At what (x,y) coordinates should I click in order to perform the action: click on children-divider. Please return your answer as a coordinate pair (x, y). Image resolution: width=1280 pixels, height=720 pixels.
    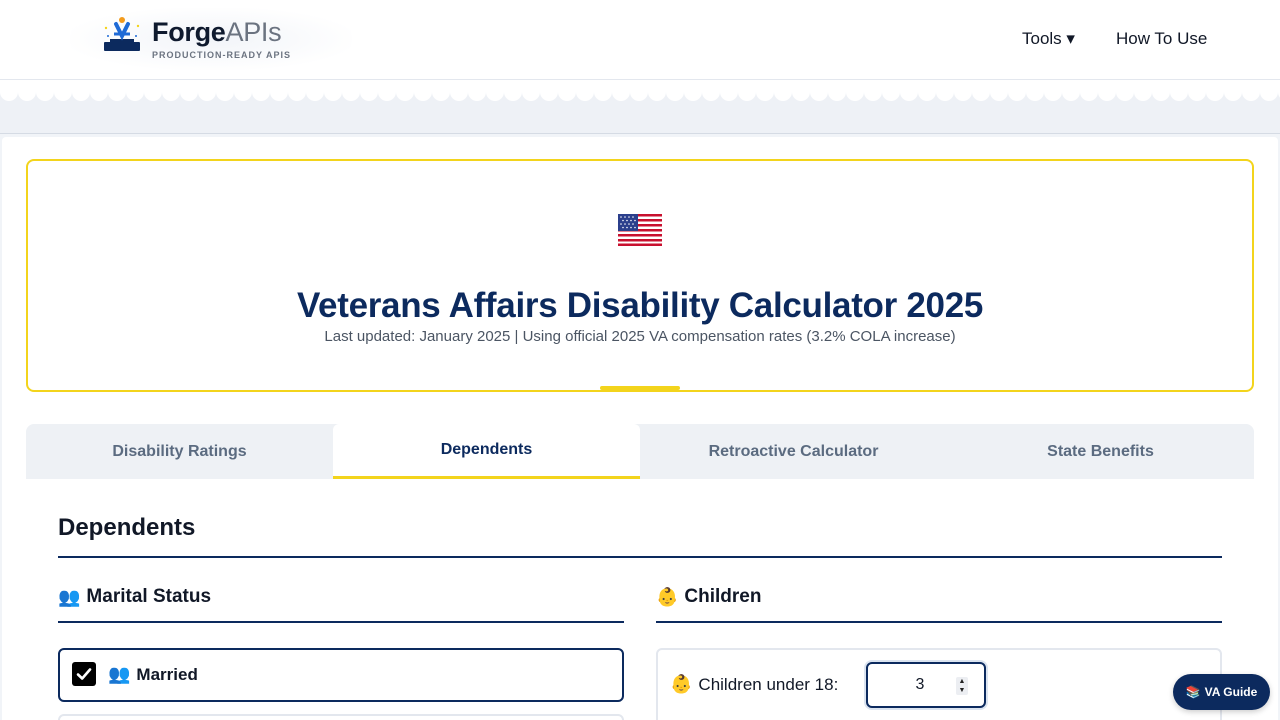
    Looking at the image, I should click on (939, 622).